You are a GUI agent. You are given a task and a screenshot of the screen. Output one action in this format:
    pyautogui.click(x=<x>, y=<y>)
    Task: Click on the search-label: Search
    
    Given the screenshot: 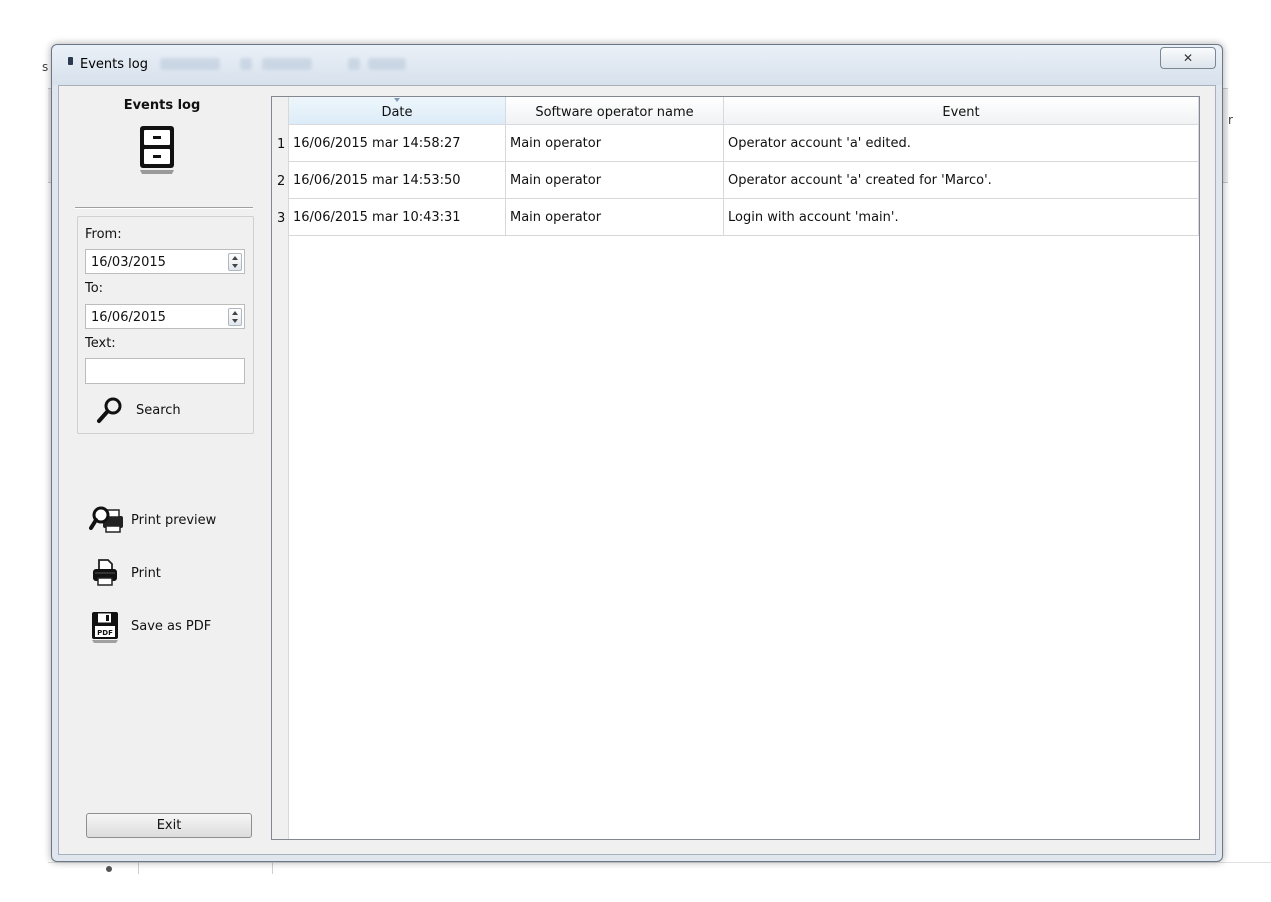 What is the action you would take?
    pyautogui.click(x=158, y=410)
    